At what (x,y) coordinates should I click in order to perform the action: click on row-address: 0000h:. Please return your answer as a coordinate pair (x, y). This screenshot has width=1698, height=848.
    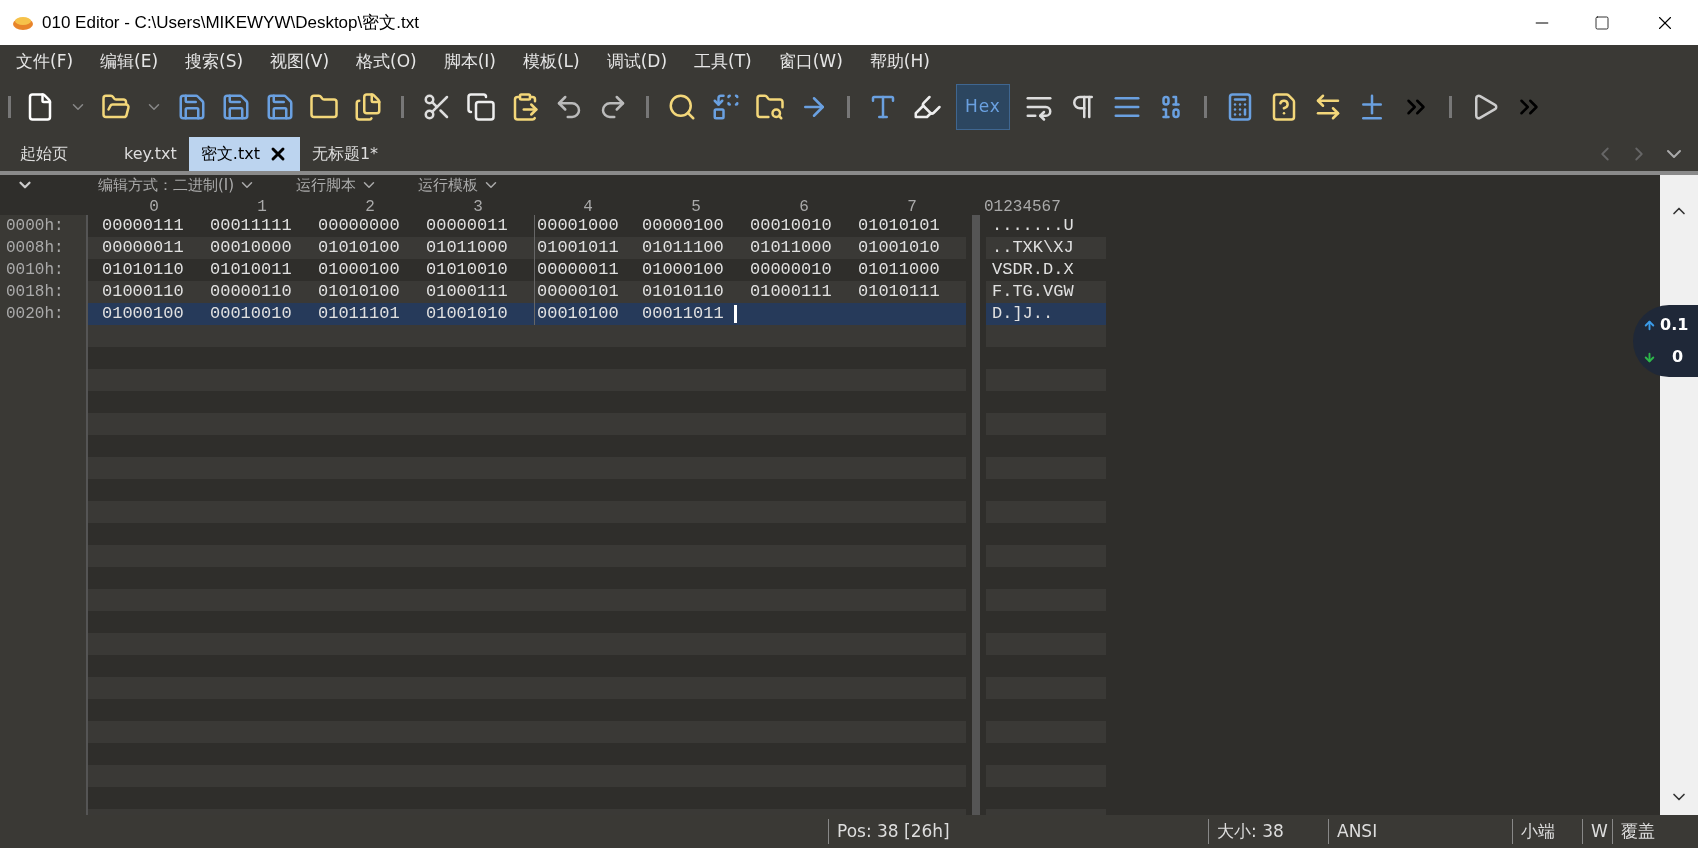
    Looking at the image, I should click on (35, 226).